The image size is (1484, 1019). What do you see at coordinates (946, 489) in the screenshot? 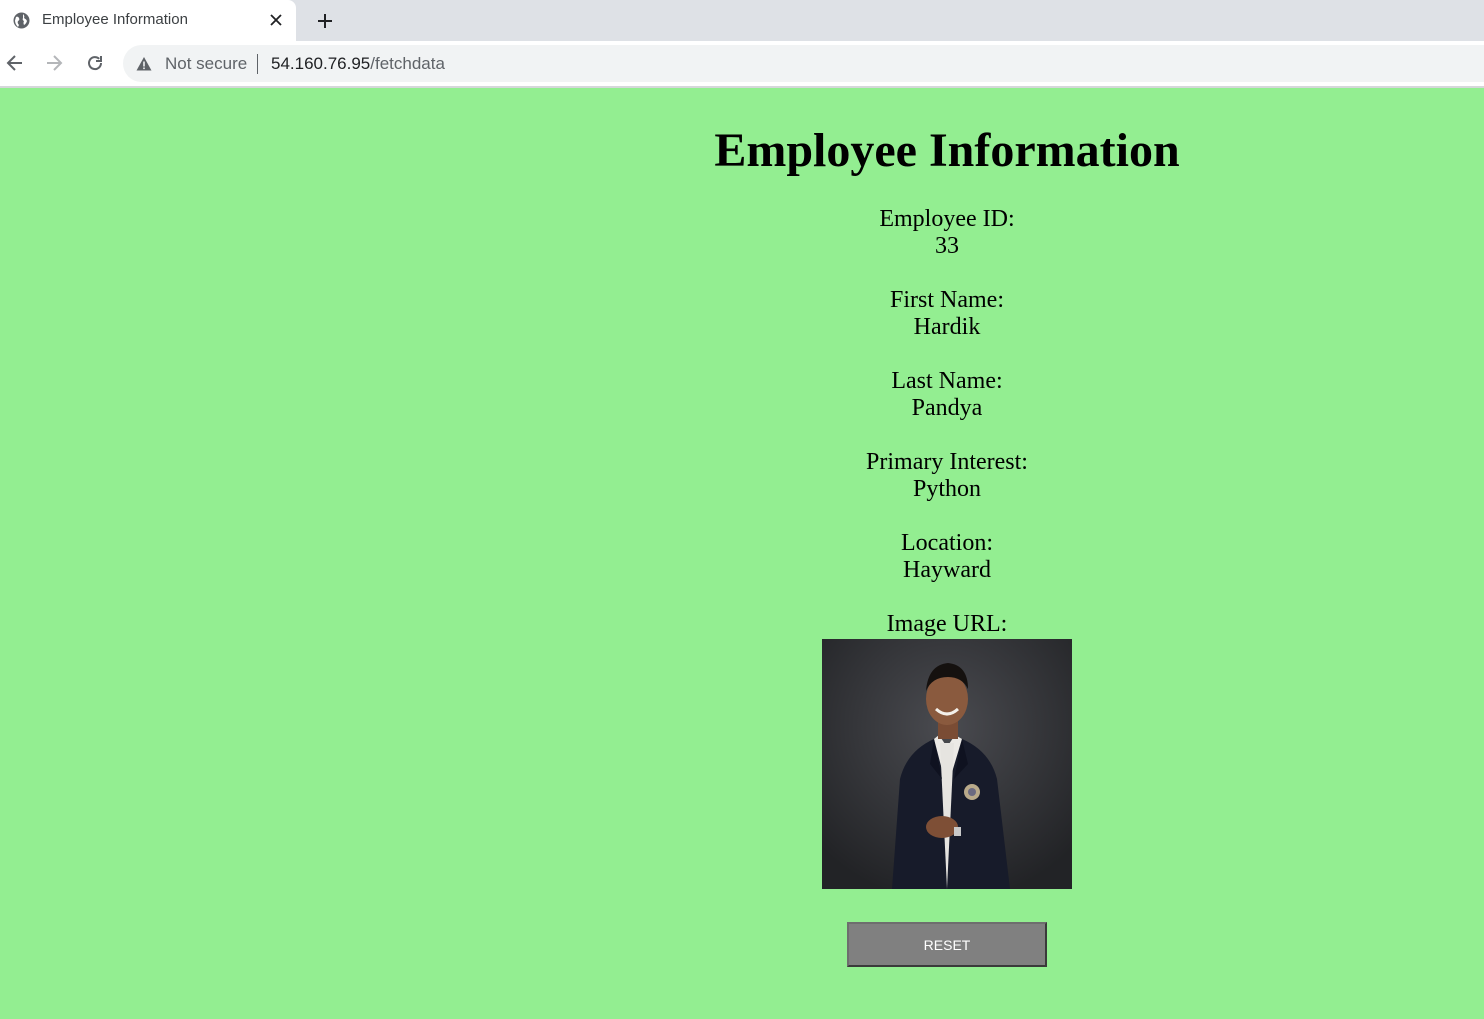
I see `field-value: Python` at bounding box center [946, 489].